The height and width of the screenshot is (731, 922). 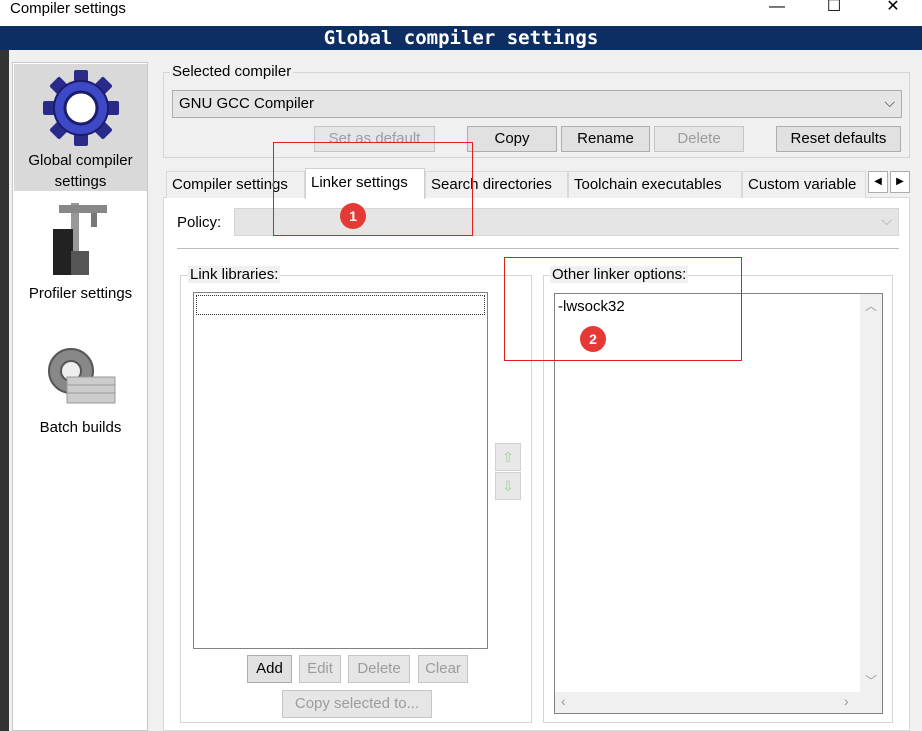 What do you see at coordinates (593, 339) in the screenshot?
I see `annotation-marker-2: 2` at bounding box center [593, 339].